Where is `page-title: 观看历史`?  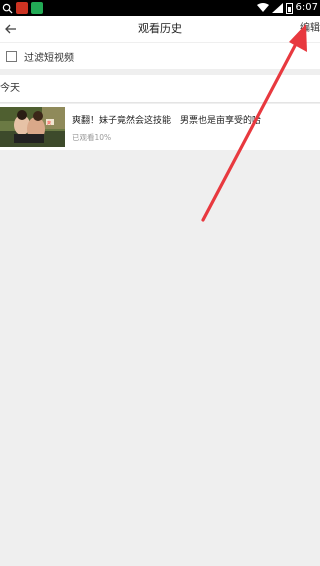
page-title: 观看历史 is located at coordinates (160, 28).